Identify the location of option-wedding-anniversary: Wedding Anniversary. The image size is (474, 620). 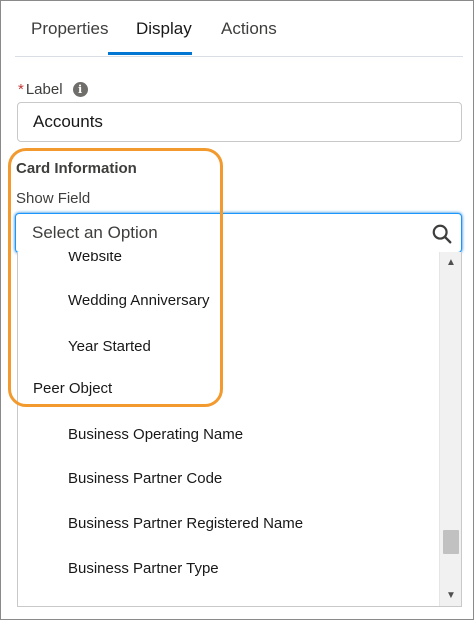
(138, 300).